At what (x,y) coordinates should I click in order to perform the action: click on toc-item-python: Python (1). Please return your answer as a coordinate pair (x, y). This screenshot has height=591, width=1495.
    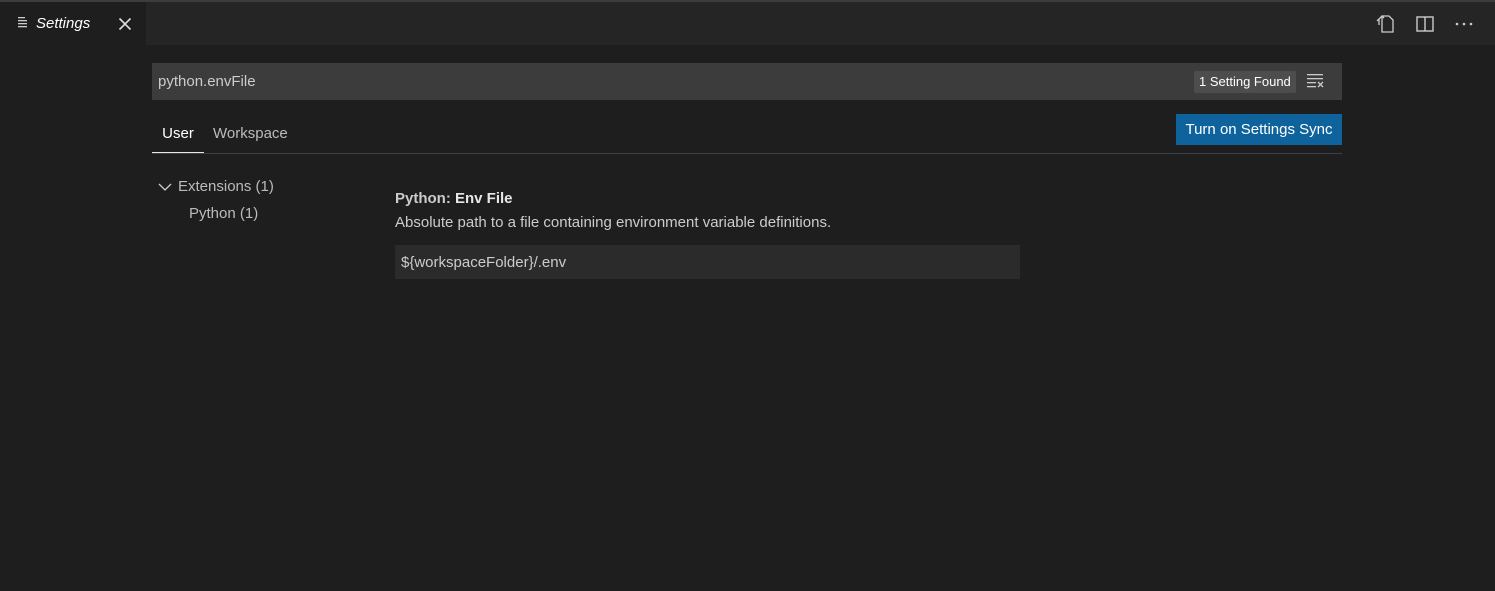
    Looking at the image, I should click on (215, 214).